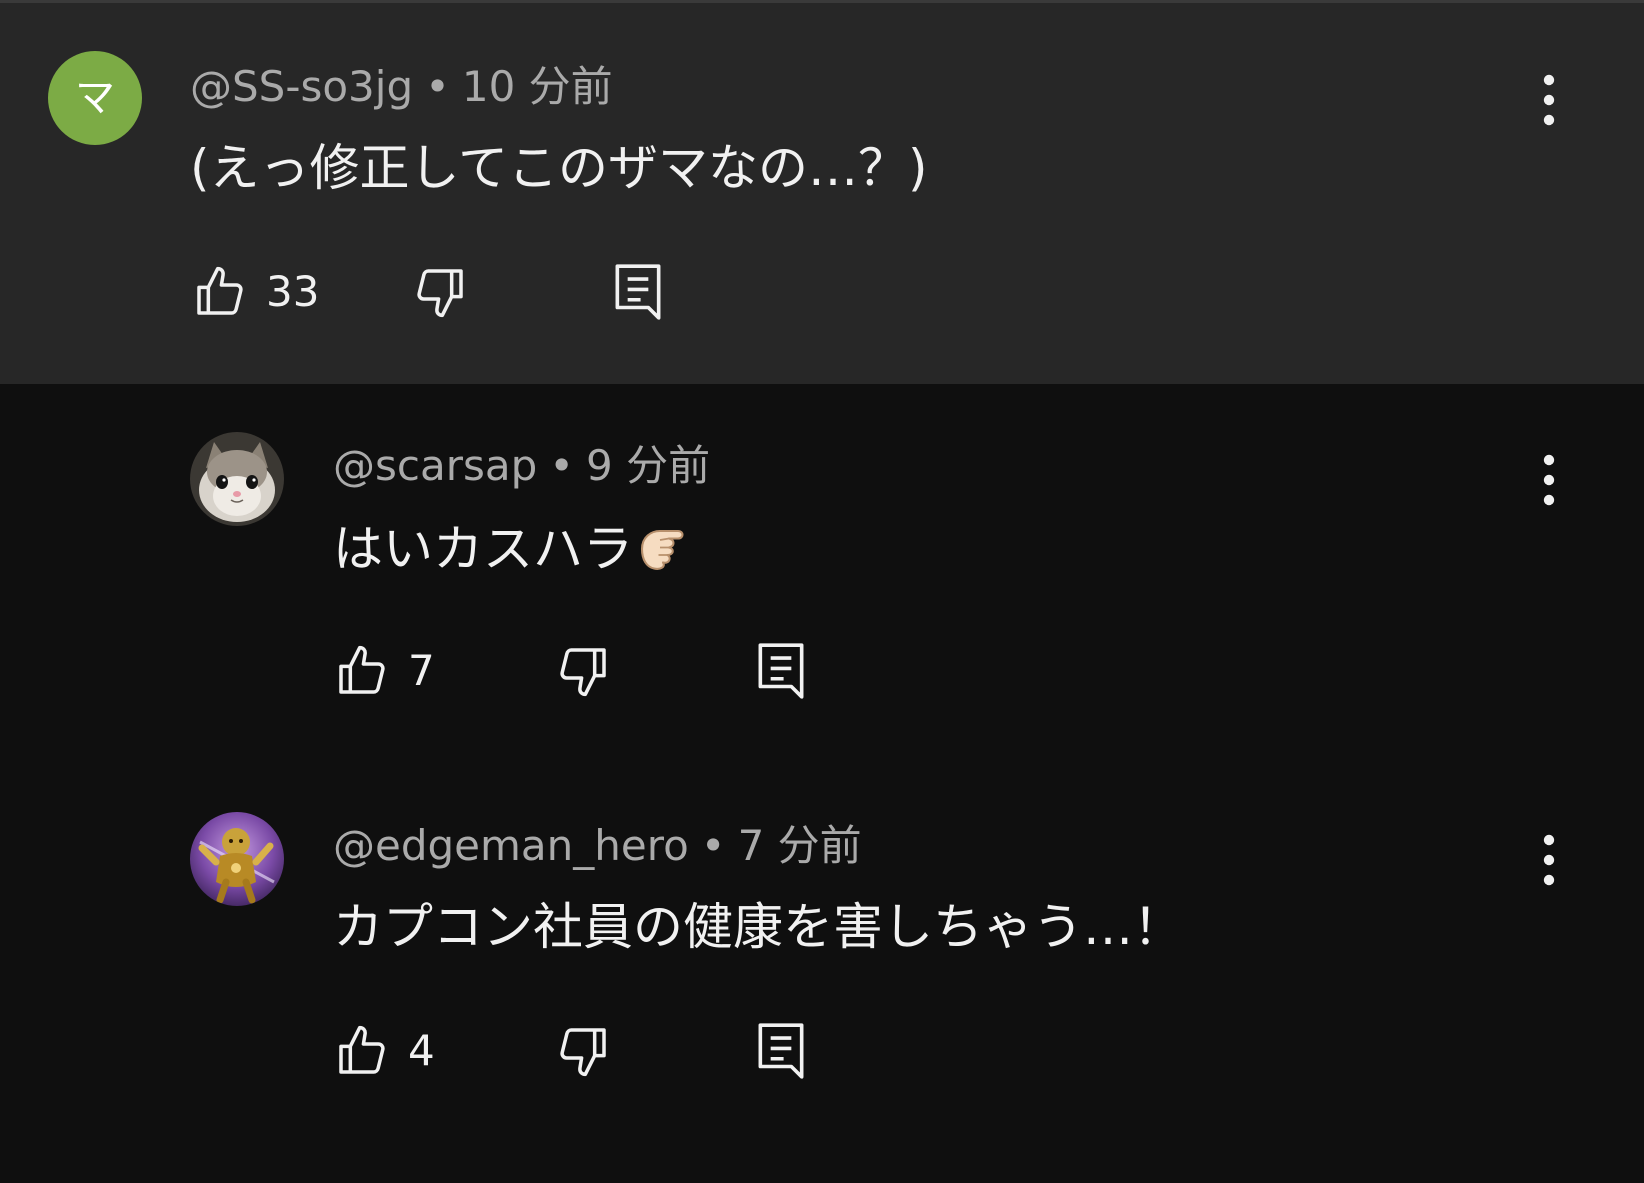  I want to click on comment-time: 10 分前, so click(537, 86).